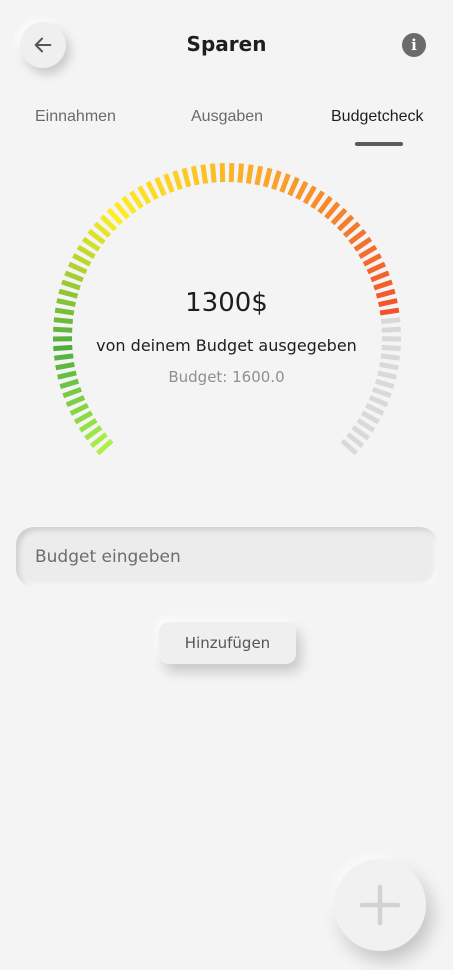  I want to click on spent-label: von deinem Budget ausgegeben, so click(226, 345).